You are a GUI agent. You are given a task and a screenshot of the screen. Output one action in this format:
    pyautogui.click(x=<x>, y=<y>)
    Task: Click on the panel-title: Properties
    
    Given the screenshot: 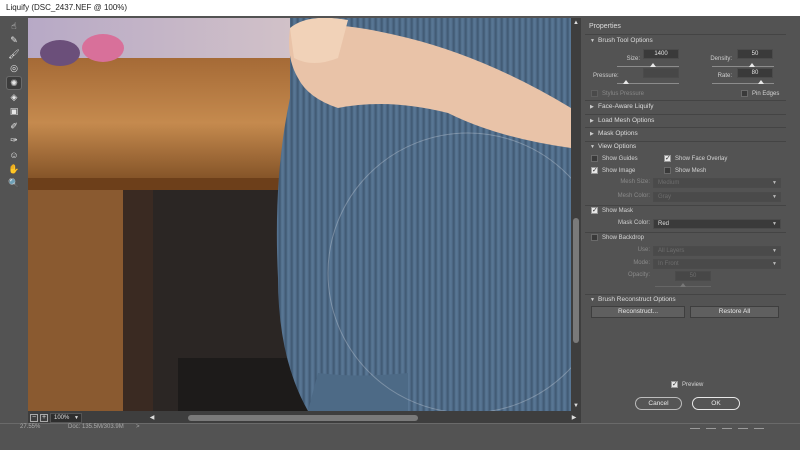 What is the action you would take?
    pyautogui.click(x=605, y=26)
    